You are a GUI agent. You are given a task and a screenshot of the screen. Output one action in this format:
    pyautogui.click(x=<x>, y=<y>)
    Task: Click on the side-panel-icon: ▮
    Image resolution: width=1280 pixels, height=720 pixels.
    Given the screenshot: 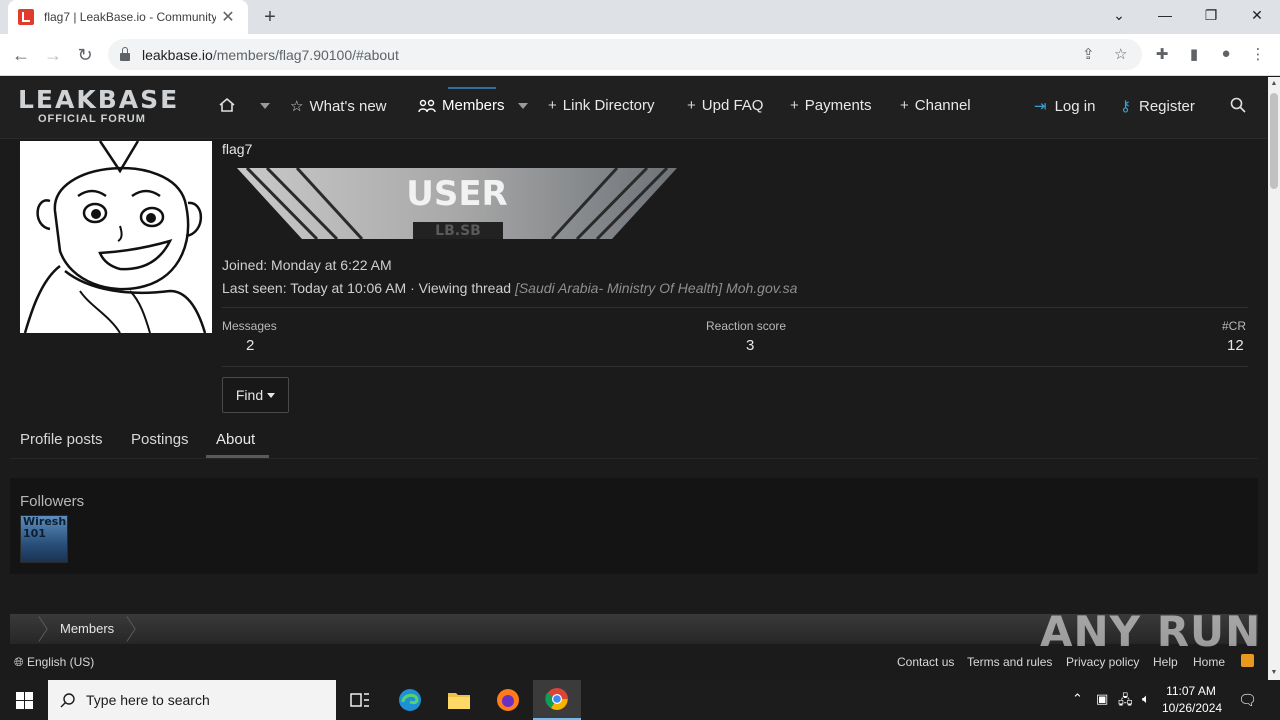 What is the action you would take?
    pyautogui.click(x=1194, y=54)
    